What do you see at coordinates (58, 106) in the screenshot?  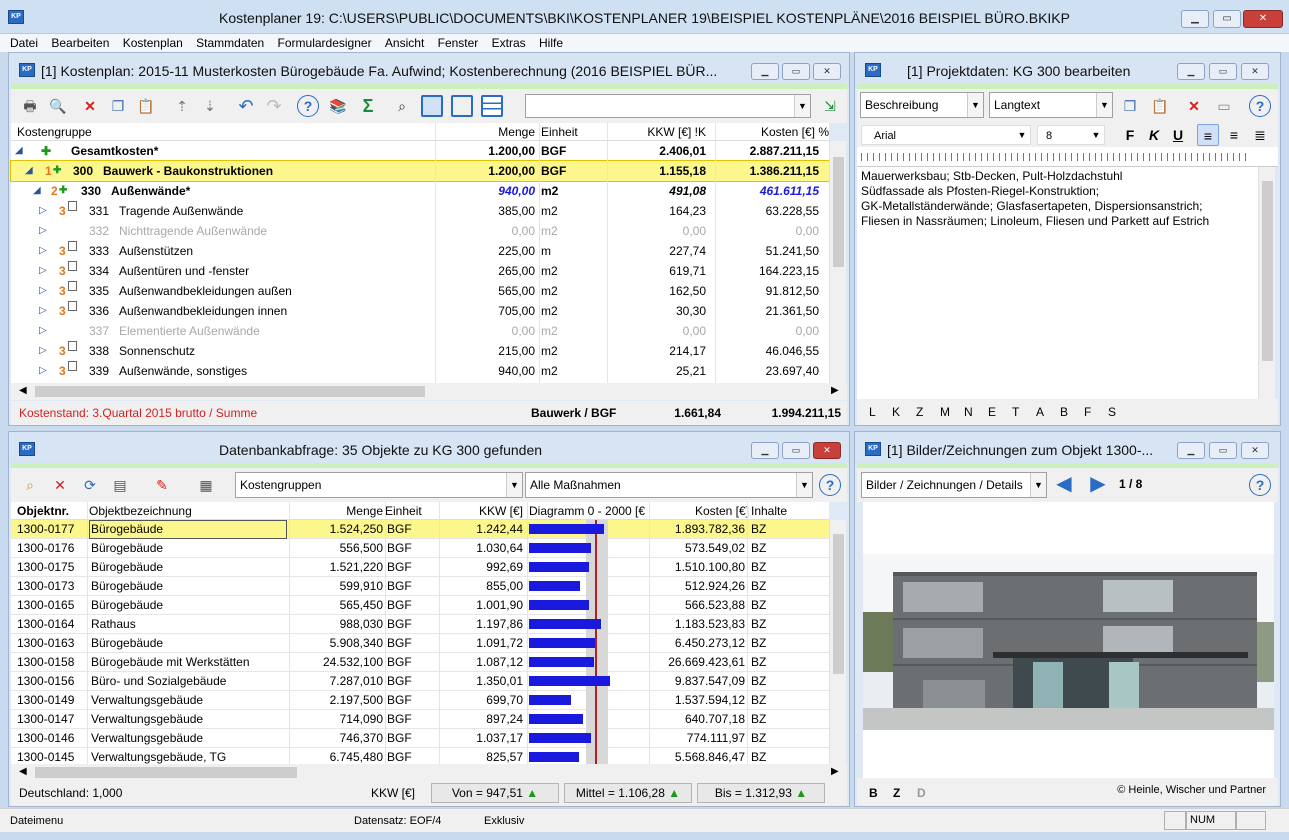 I see `preview-icon: 🔍` at bounding box center [58, 106].